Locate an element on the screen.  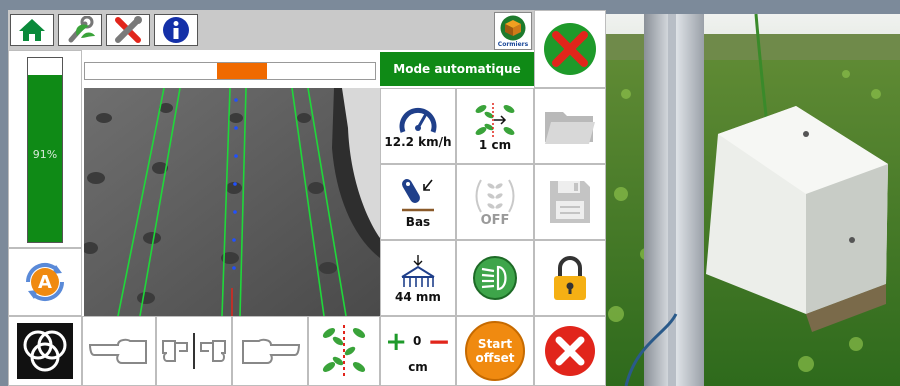
tools-button is located at coordinates (128, 30).